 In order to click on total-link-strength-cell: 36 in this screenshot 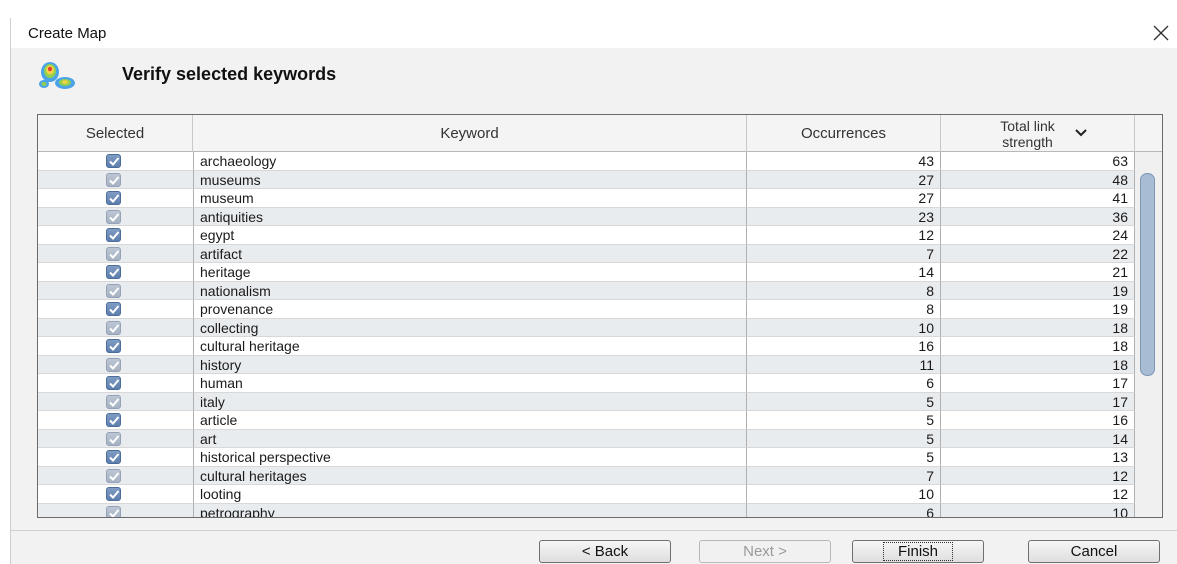, I will do `click(1038, 216)`.